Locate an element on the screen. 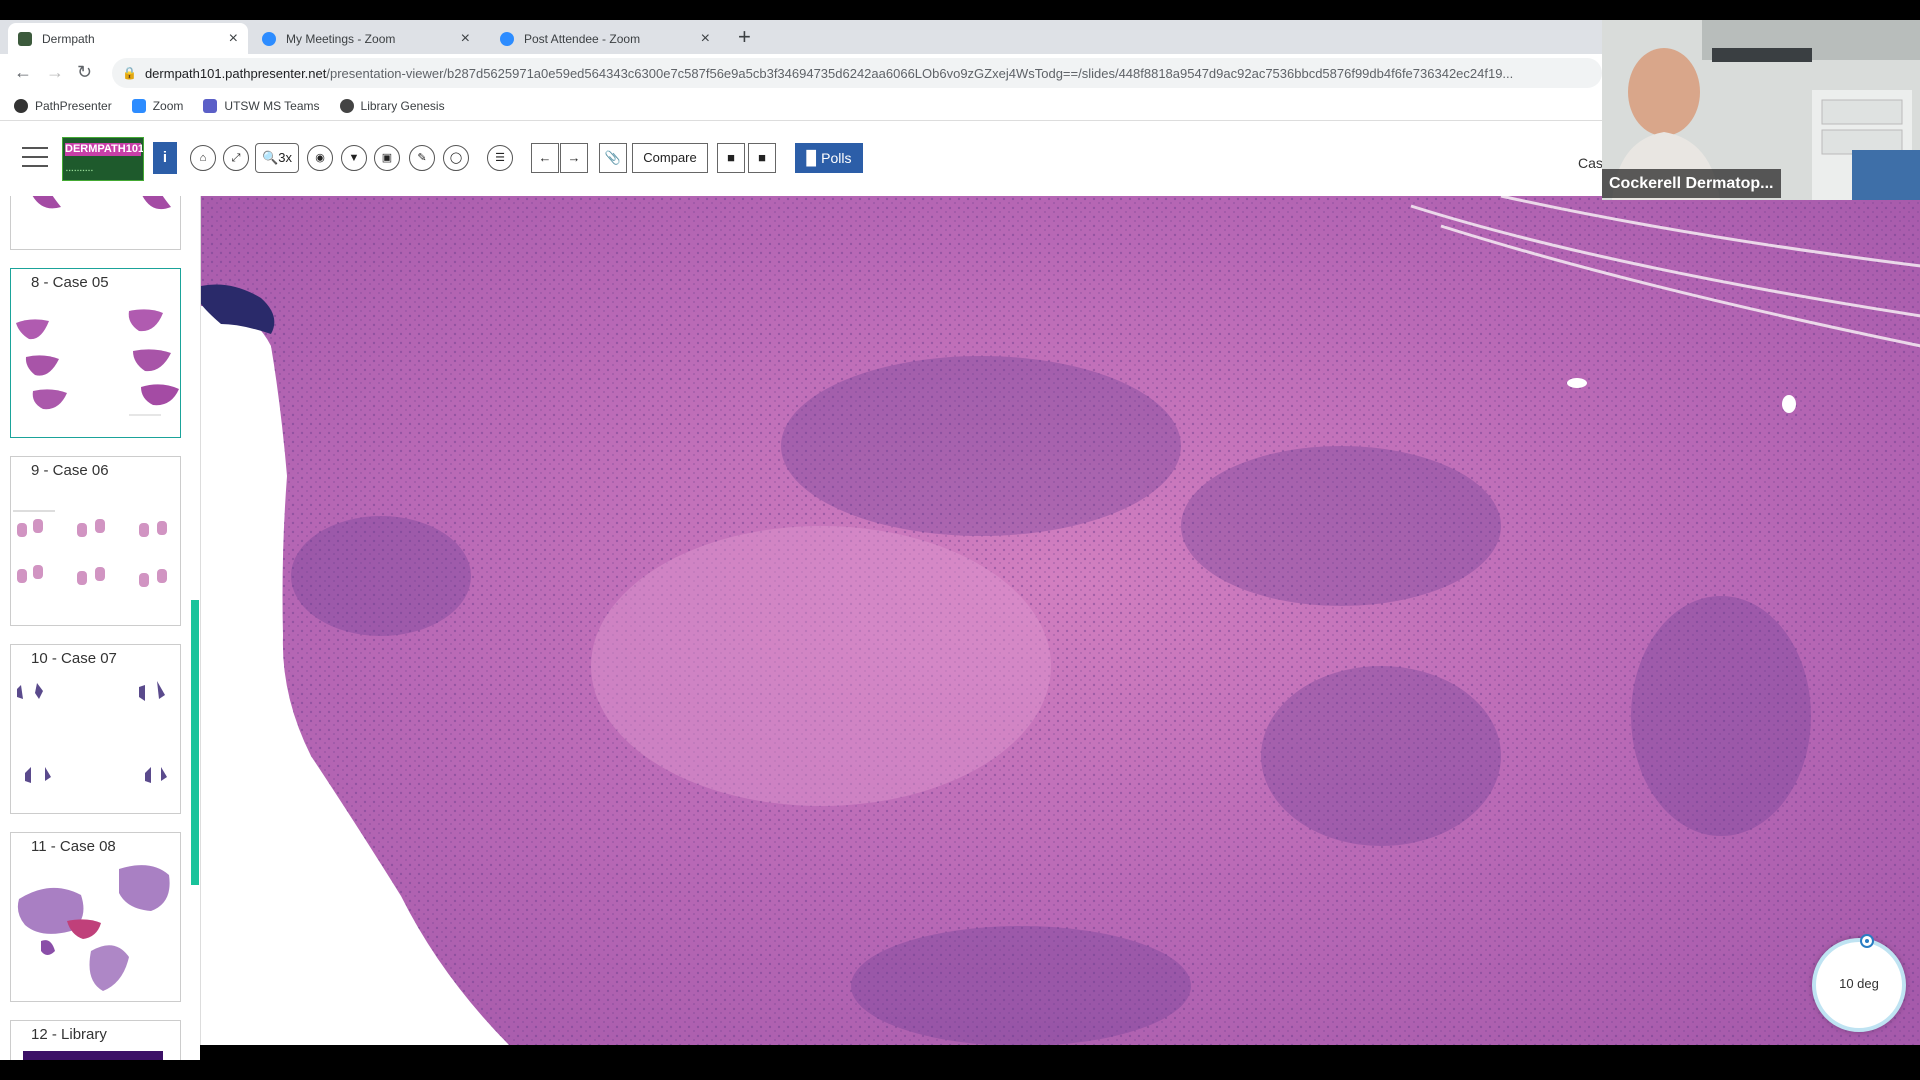  attachment-icon: 📎 is located at coordinates (613, 158).